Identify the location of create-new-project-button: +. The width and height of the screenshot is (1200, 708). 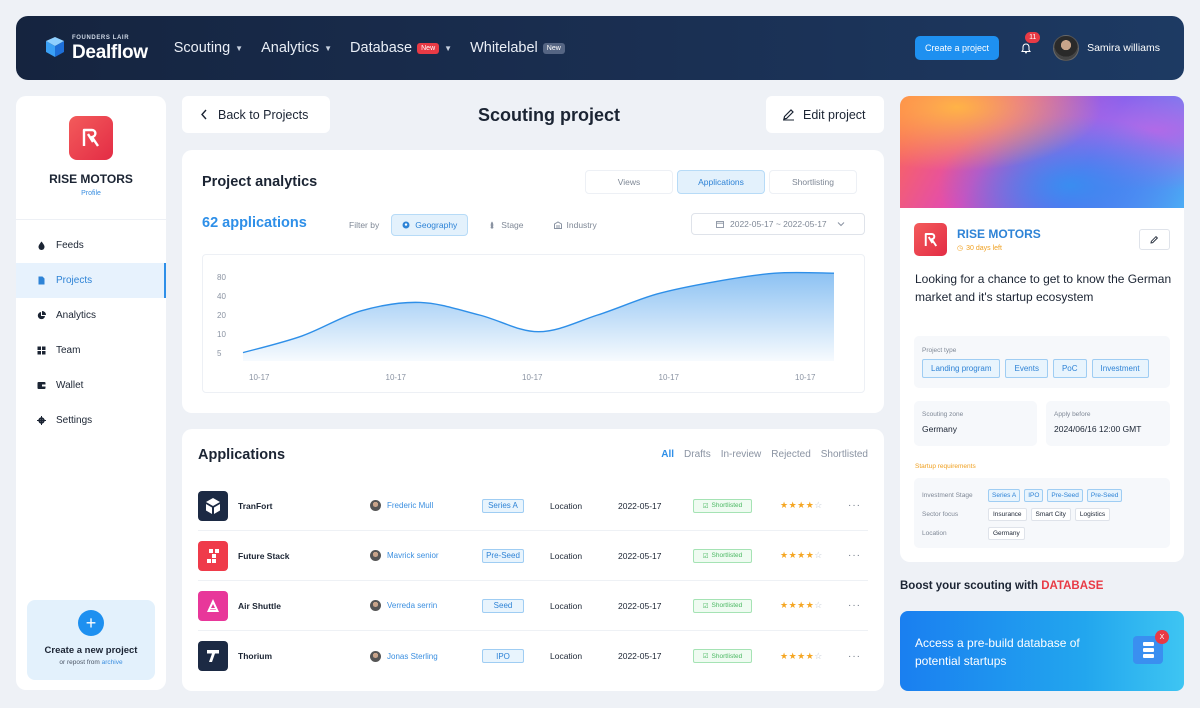
(91, 623).